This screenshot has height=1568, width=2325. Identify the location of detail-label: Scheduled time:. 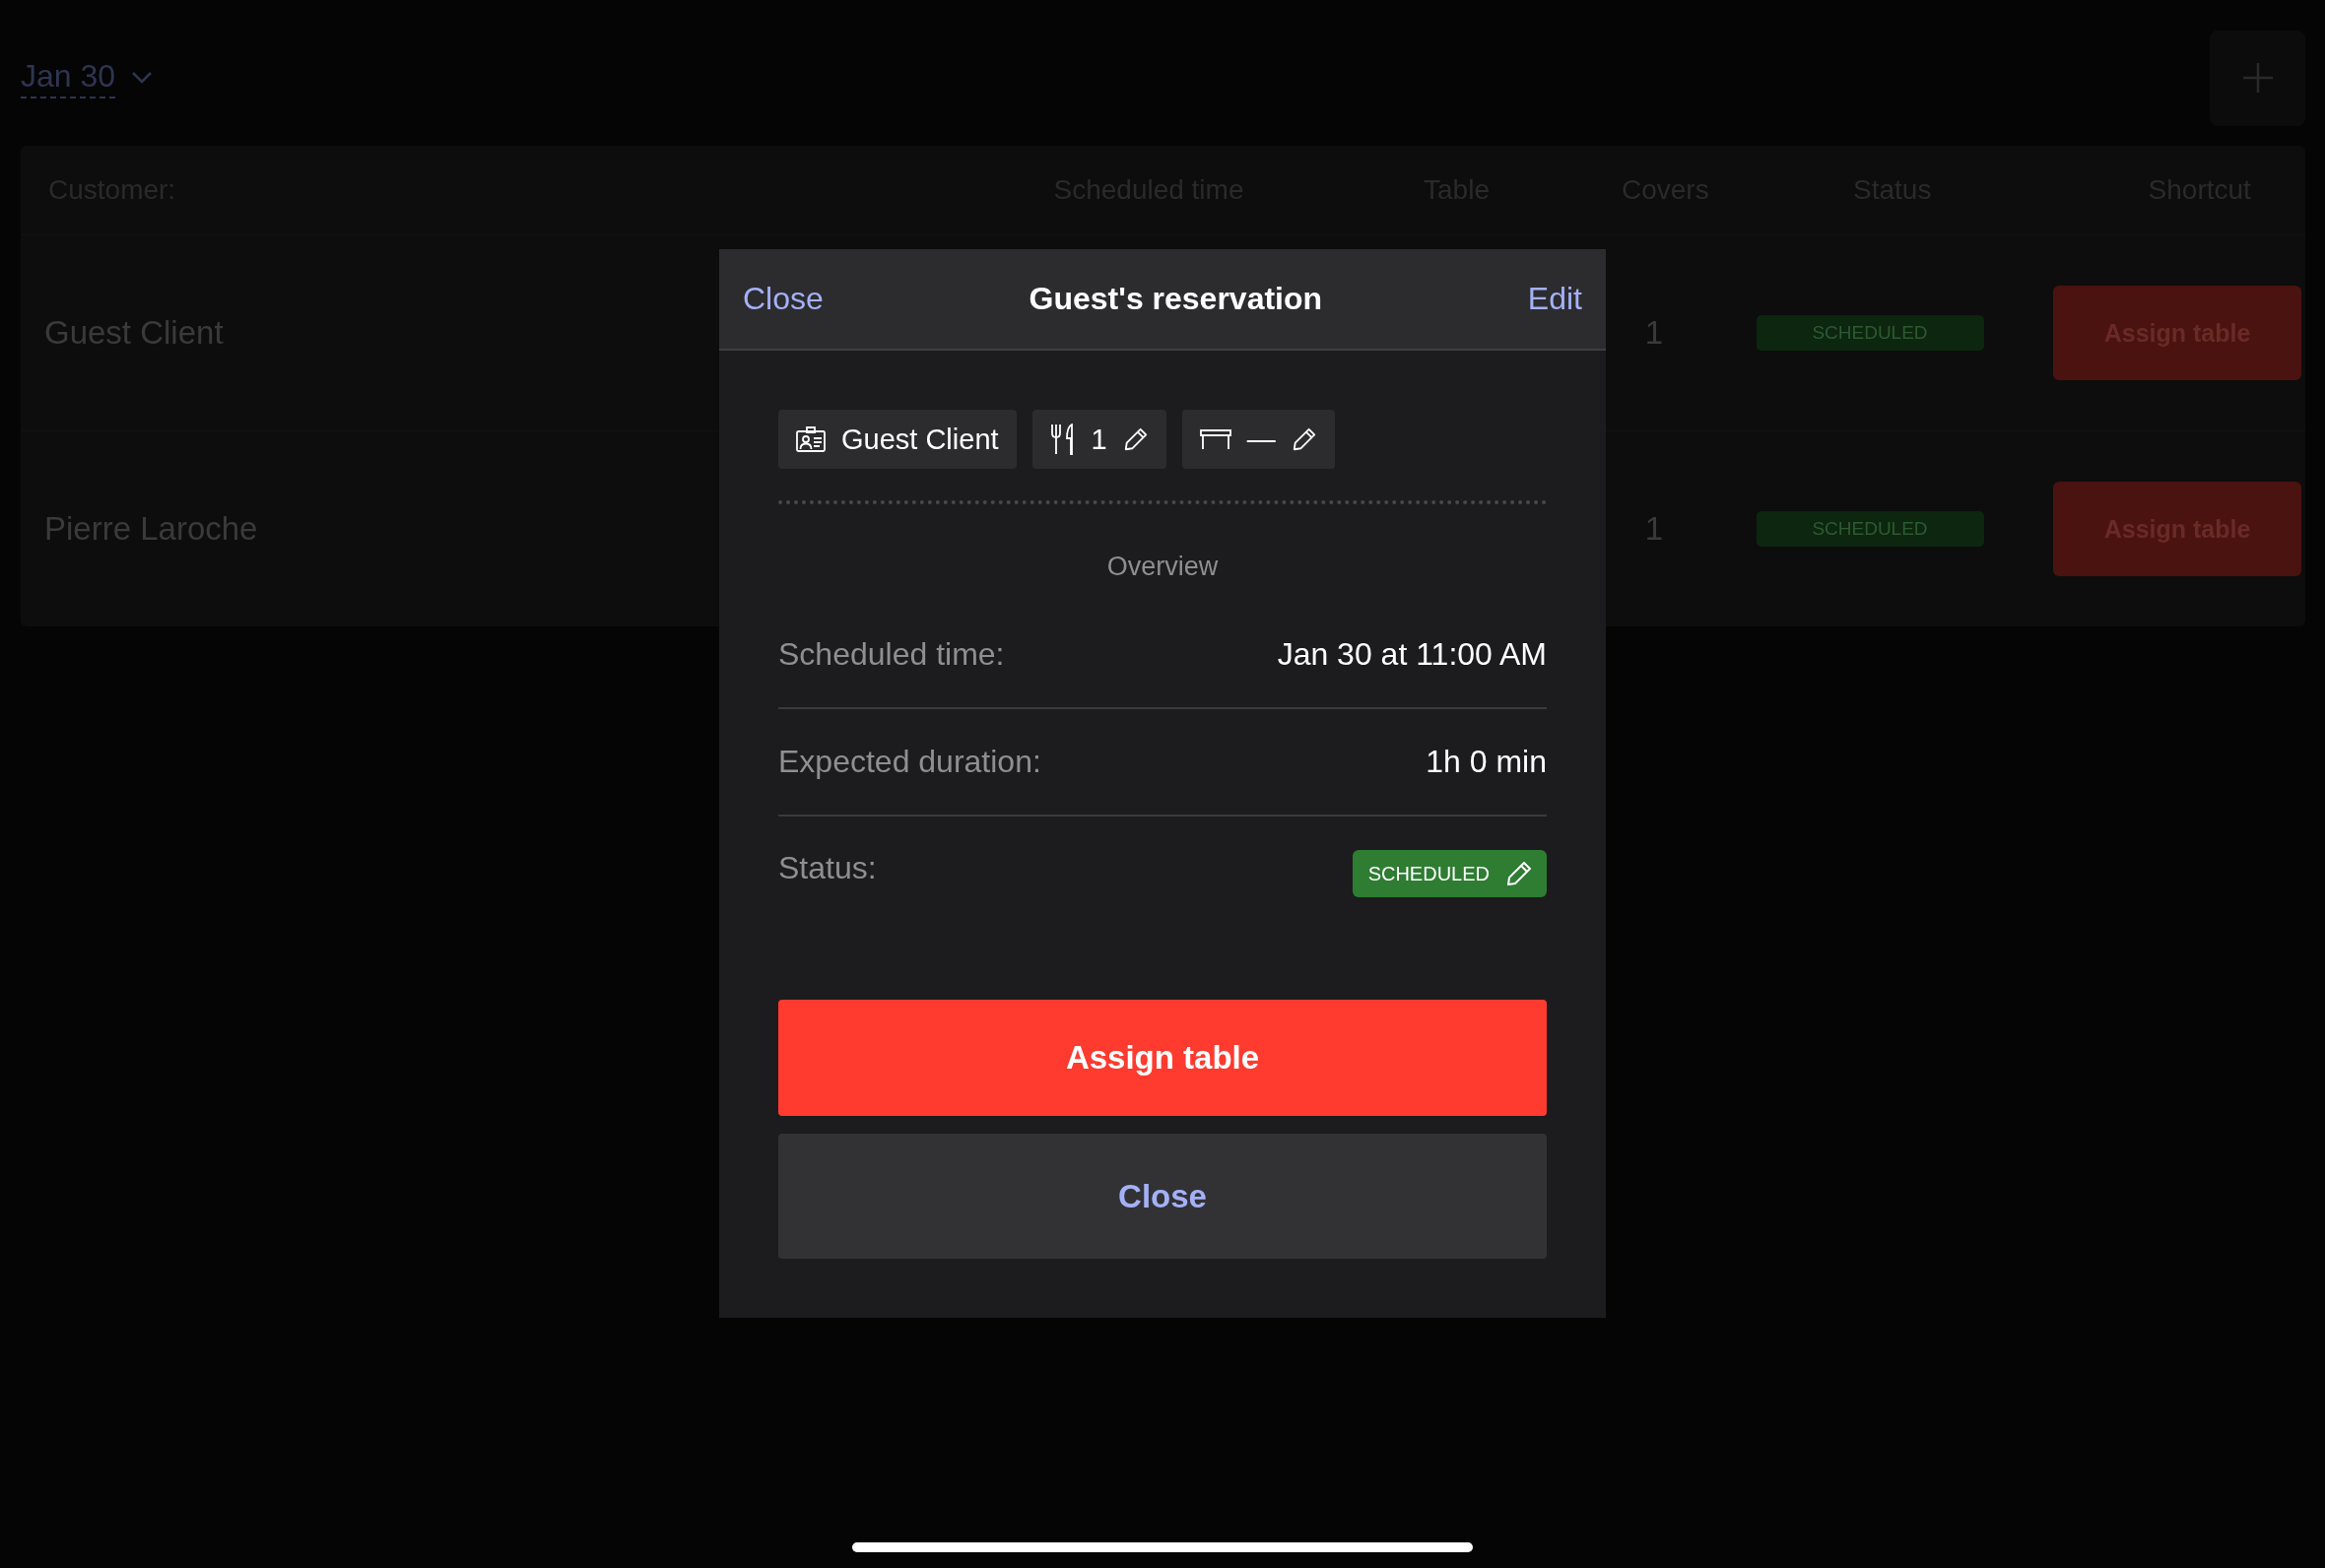
(892, 655).